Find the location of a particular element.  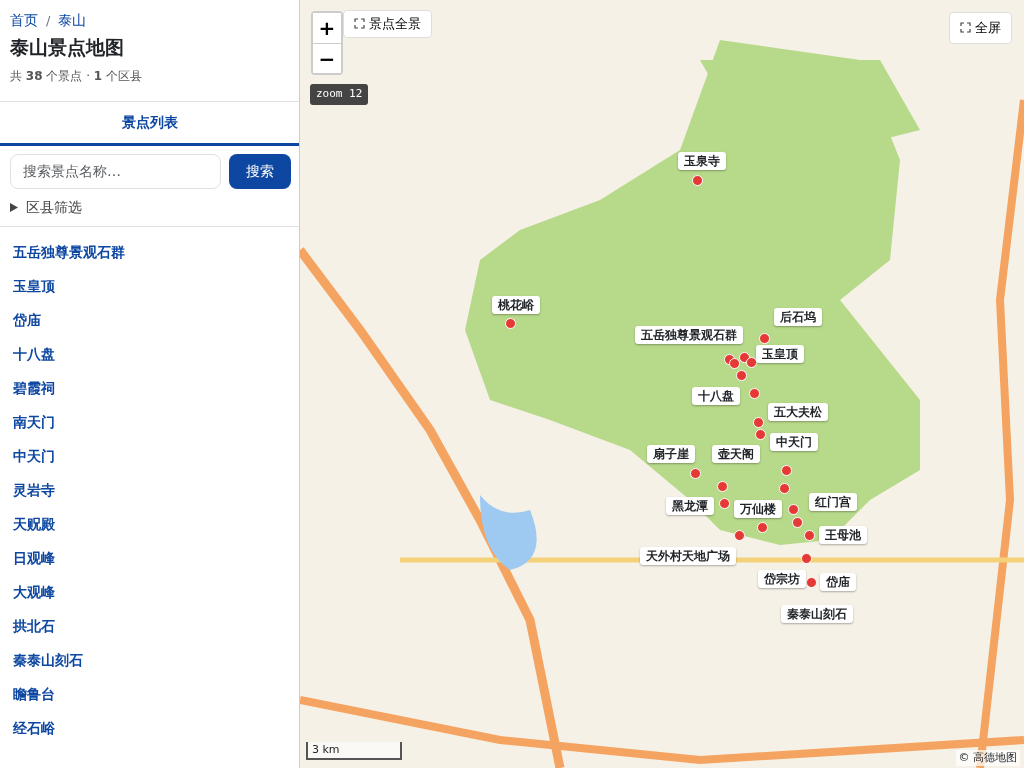

district-filter-toggle: 区县筛选 is located at coordinates (46, 207).